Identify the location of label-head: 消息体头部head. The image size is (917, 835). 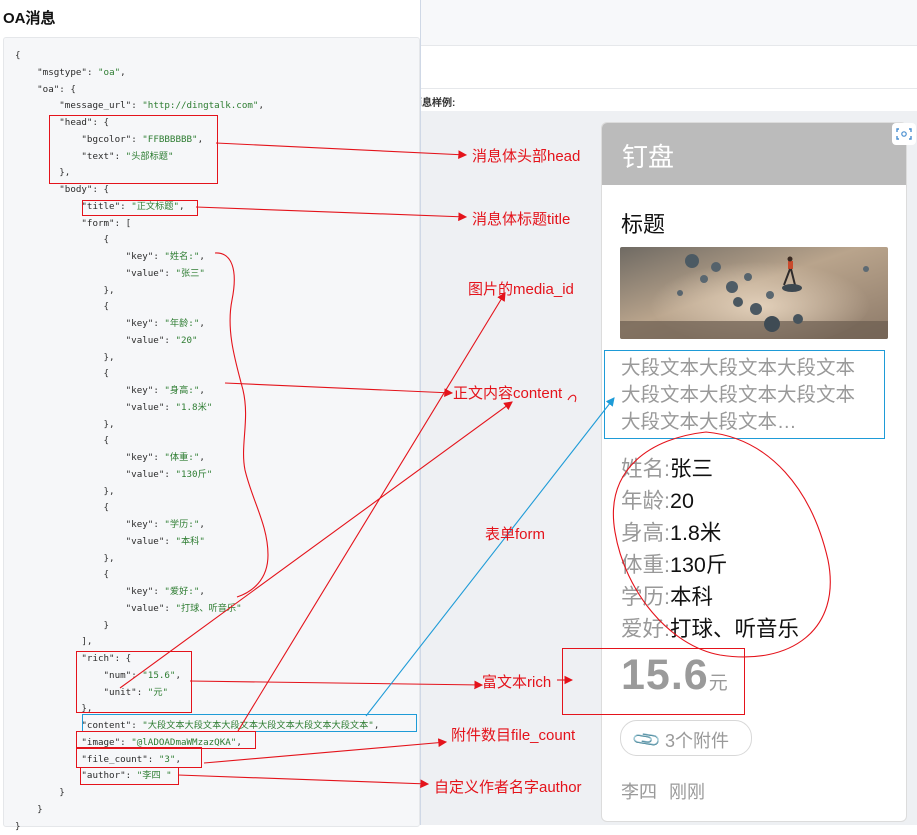
(526, 155).